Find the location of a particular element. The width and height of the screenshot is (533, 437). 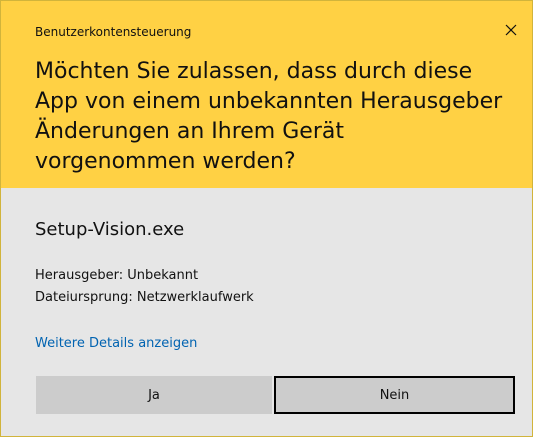

app-name: Setup-Vision.exe is located at coordinates (110, 229).